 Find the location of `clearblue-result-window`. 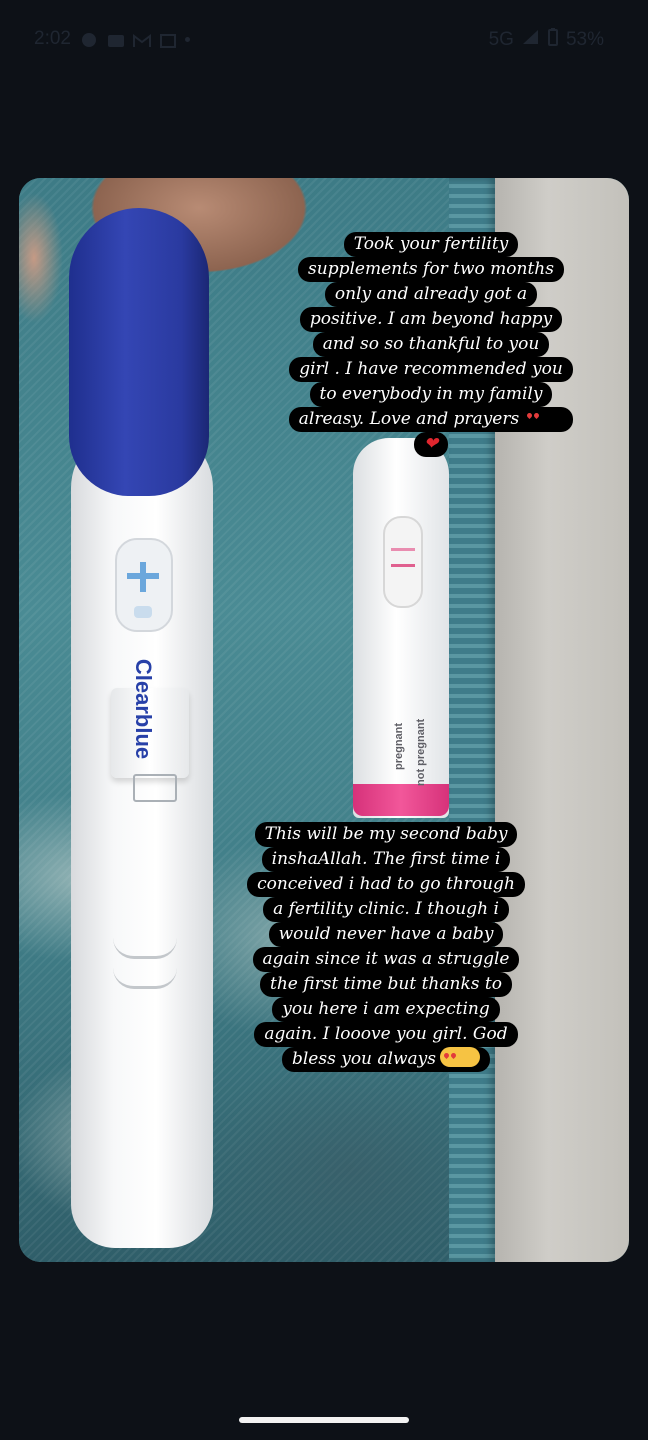

clearblue-result-window is located at coordinates (144, 585).